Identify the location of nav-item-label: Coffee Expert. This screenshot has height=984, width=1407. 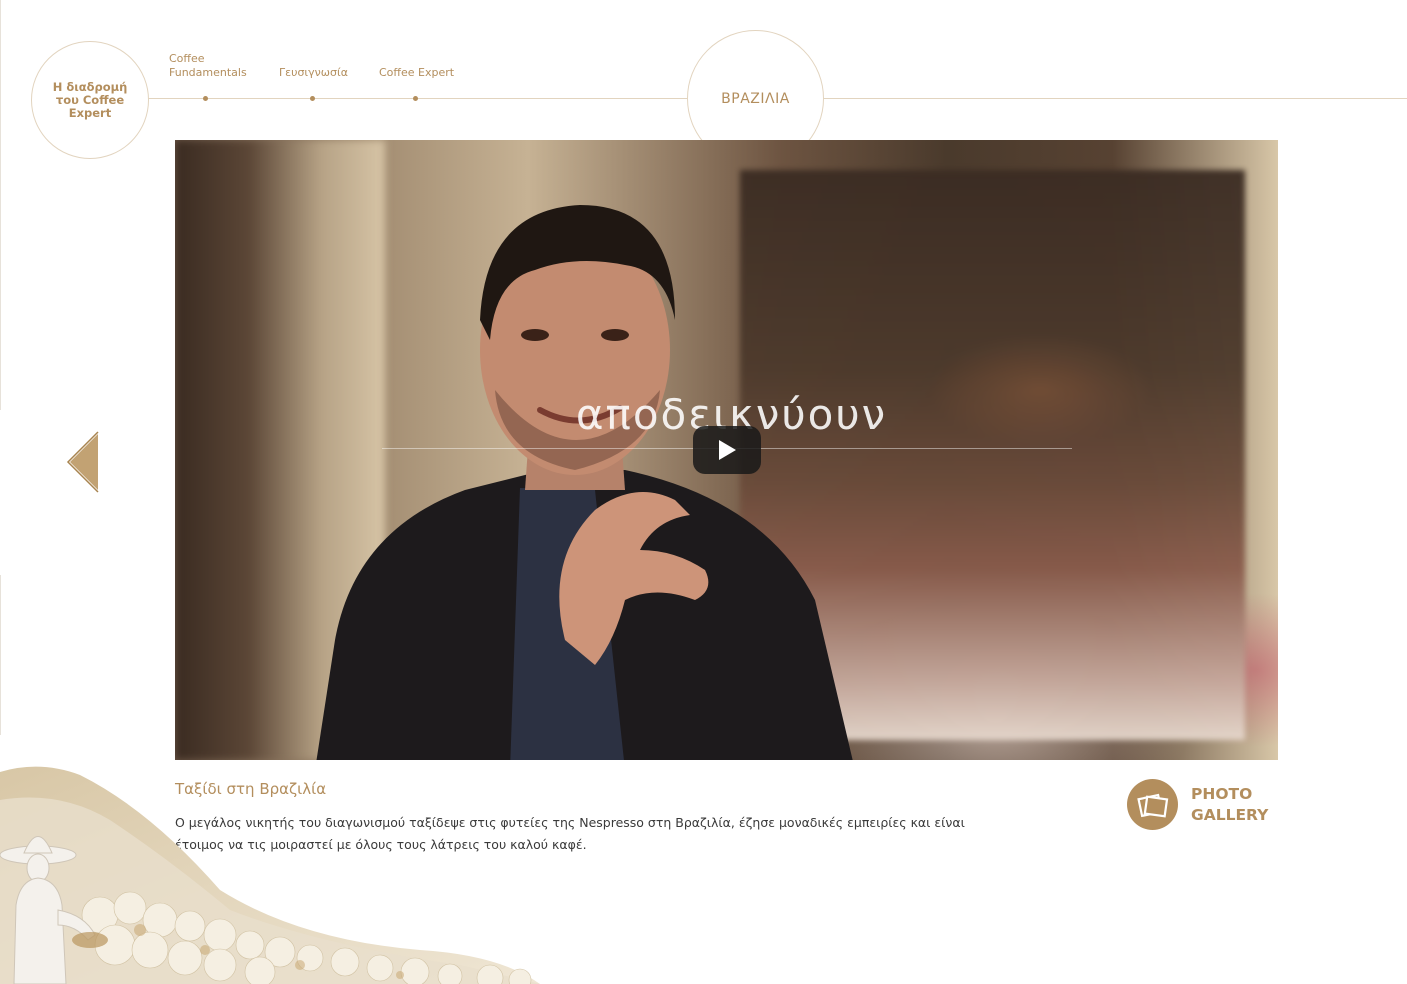
(417, 72).